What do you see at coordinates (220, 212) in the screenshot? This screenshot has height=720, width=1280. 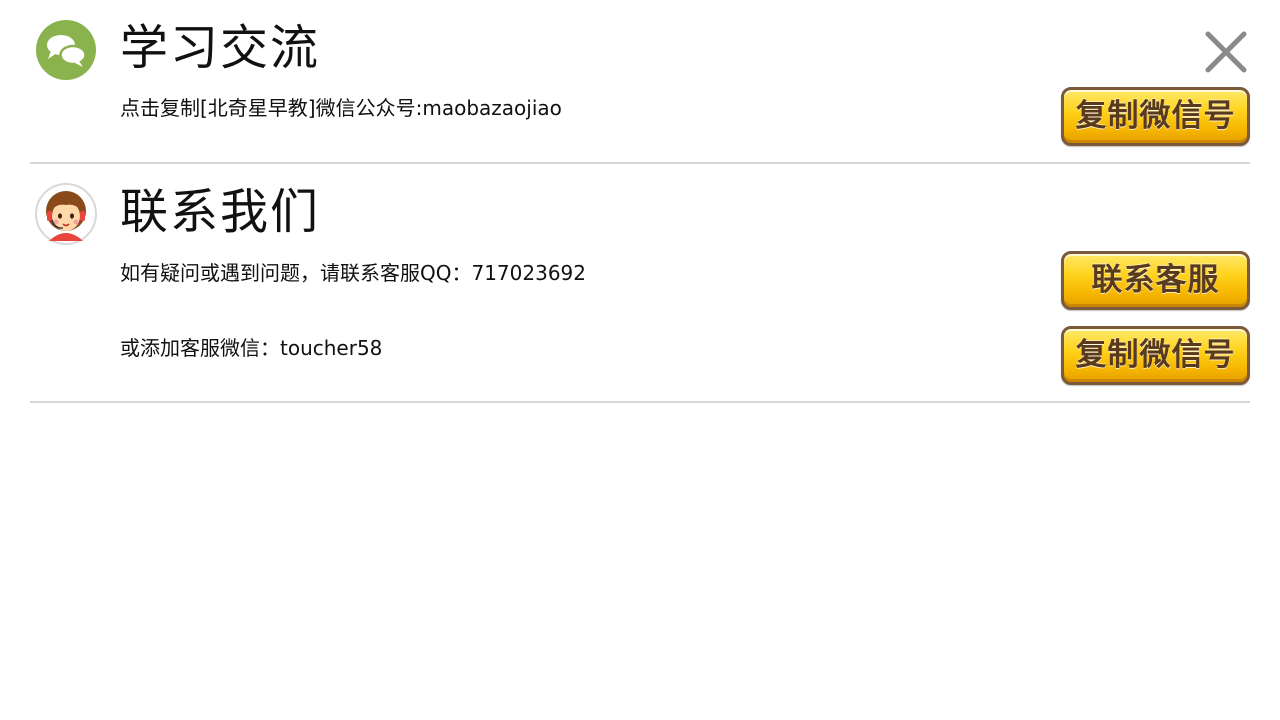 I see `contact-title: 联系我们` at bounding box center [220, 212].